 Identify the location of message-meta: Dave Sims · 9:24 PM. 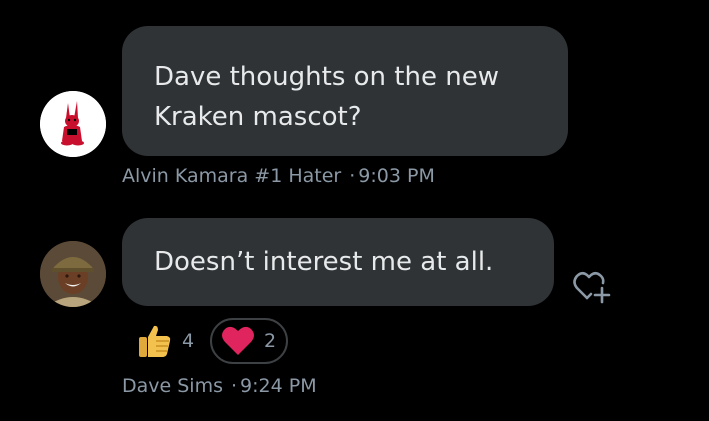
(219, 386).